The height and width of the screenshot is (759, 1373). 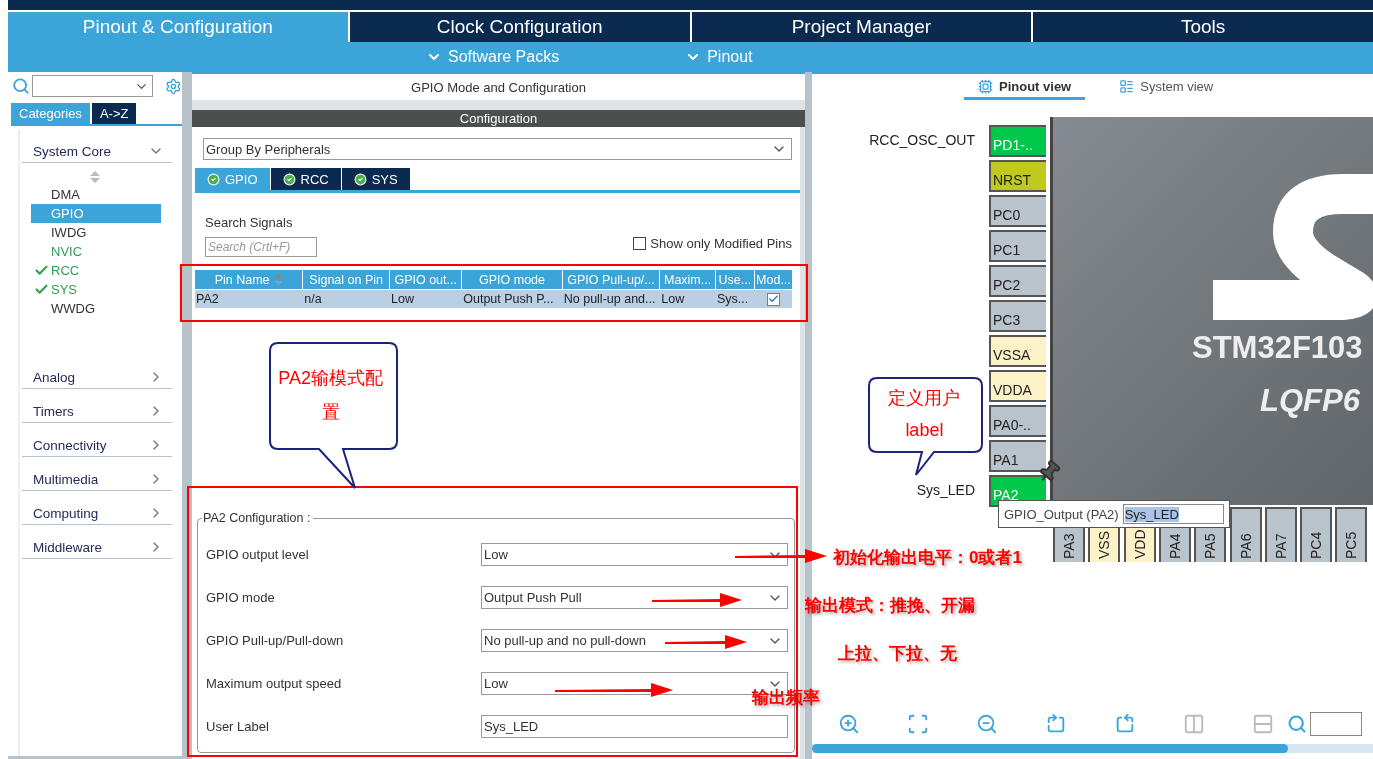 I want to click on zoom-out-icon, so click(x=987, y=724).